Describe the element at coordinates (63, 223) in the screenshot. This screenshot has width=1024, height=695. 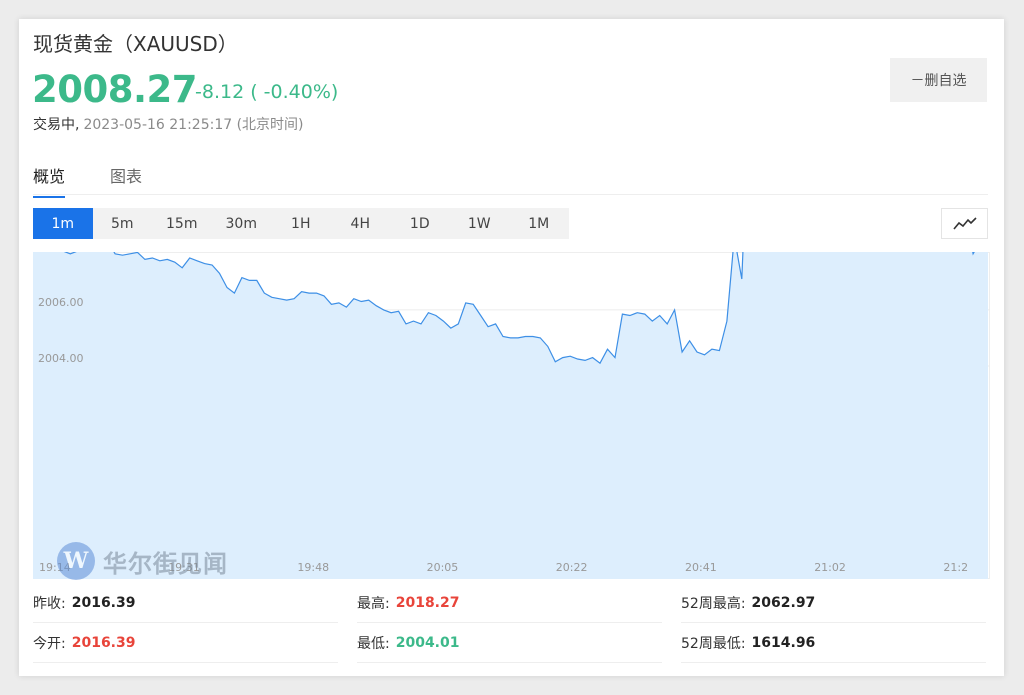
I see `period-1m: 1m` at that location.